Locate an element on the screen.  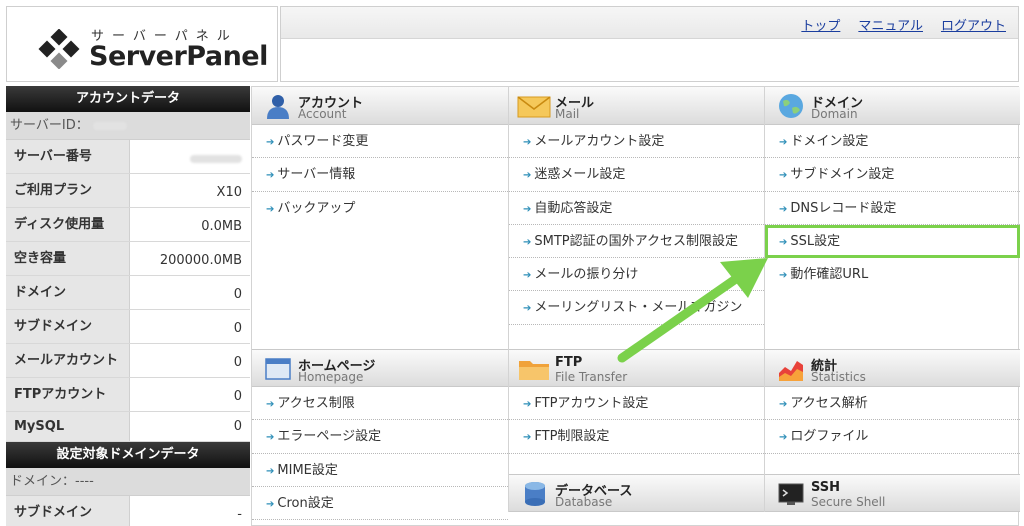
menu-item-access-restriction: ➔ アクセス制限 is located at coordinates (380, 404).